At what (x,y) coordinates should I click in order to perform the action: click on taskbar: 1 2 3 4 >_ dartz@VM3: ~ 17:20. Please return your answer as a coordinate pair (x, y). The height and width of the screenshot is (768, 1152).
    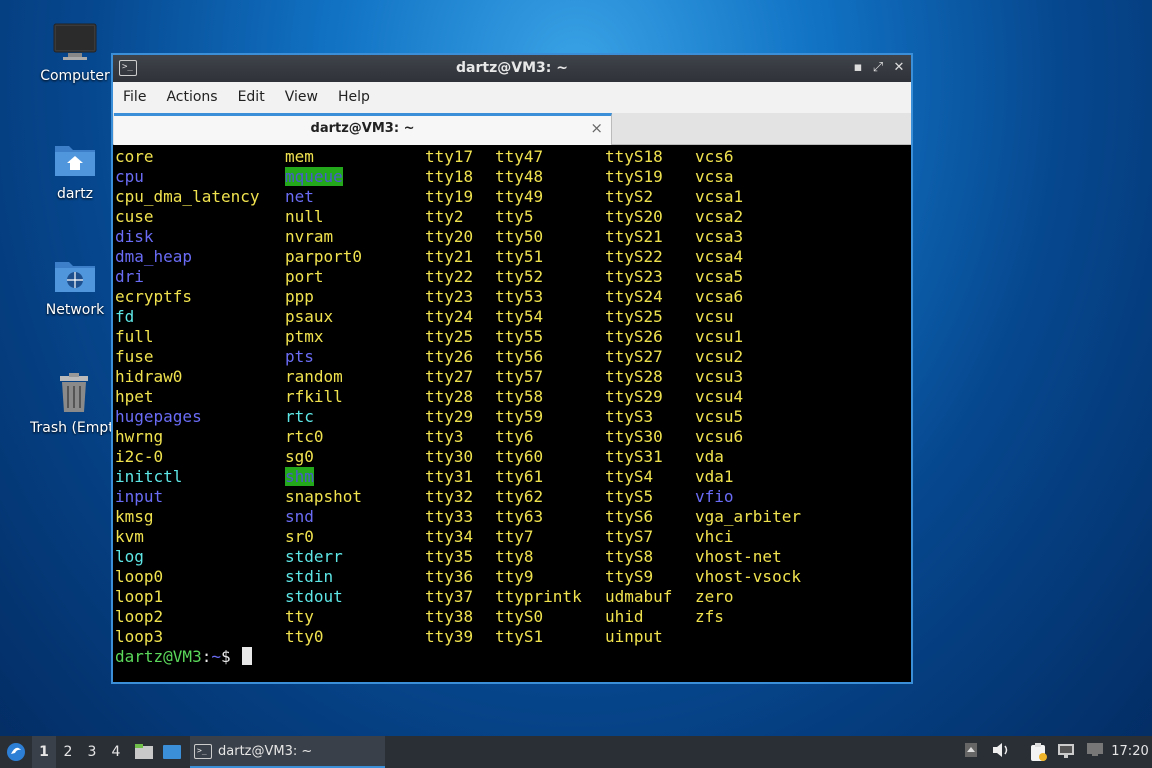
    Looking at the image, I should click on (576, 752).